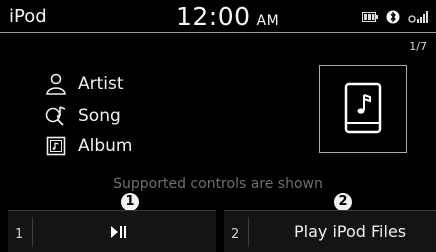 The height and width of the screenshot is (252, 436). I want to click on play-ipod-files-button: 2 Play iPod Files, so click(330, 231).